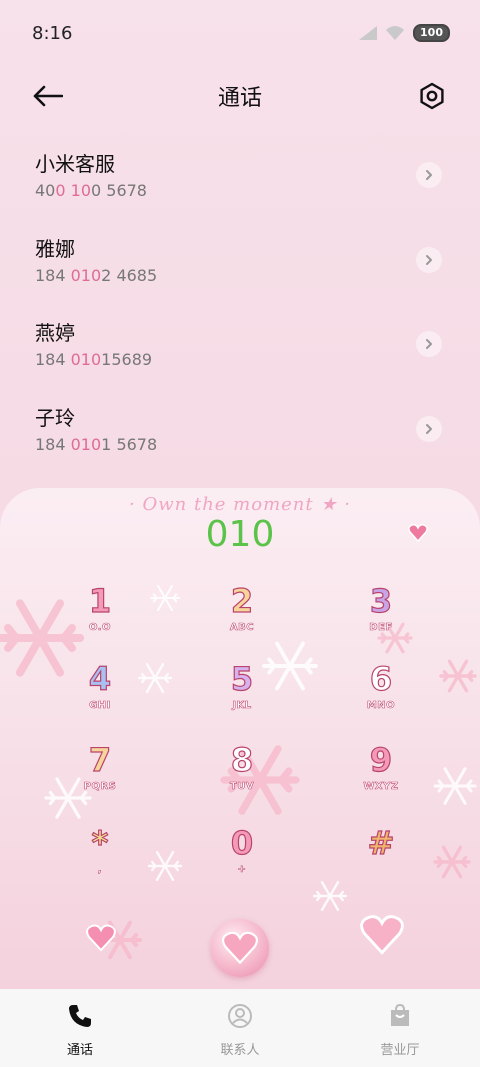  What do you see at coordinates (100, 842) in the screenshot?
I see `key-digit: *` at bounding box center [100, 842].